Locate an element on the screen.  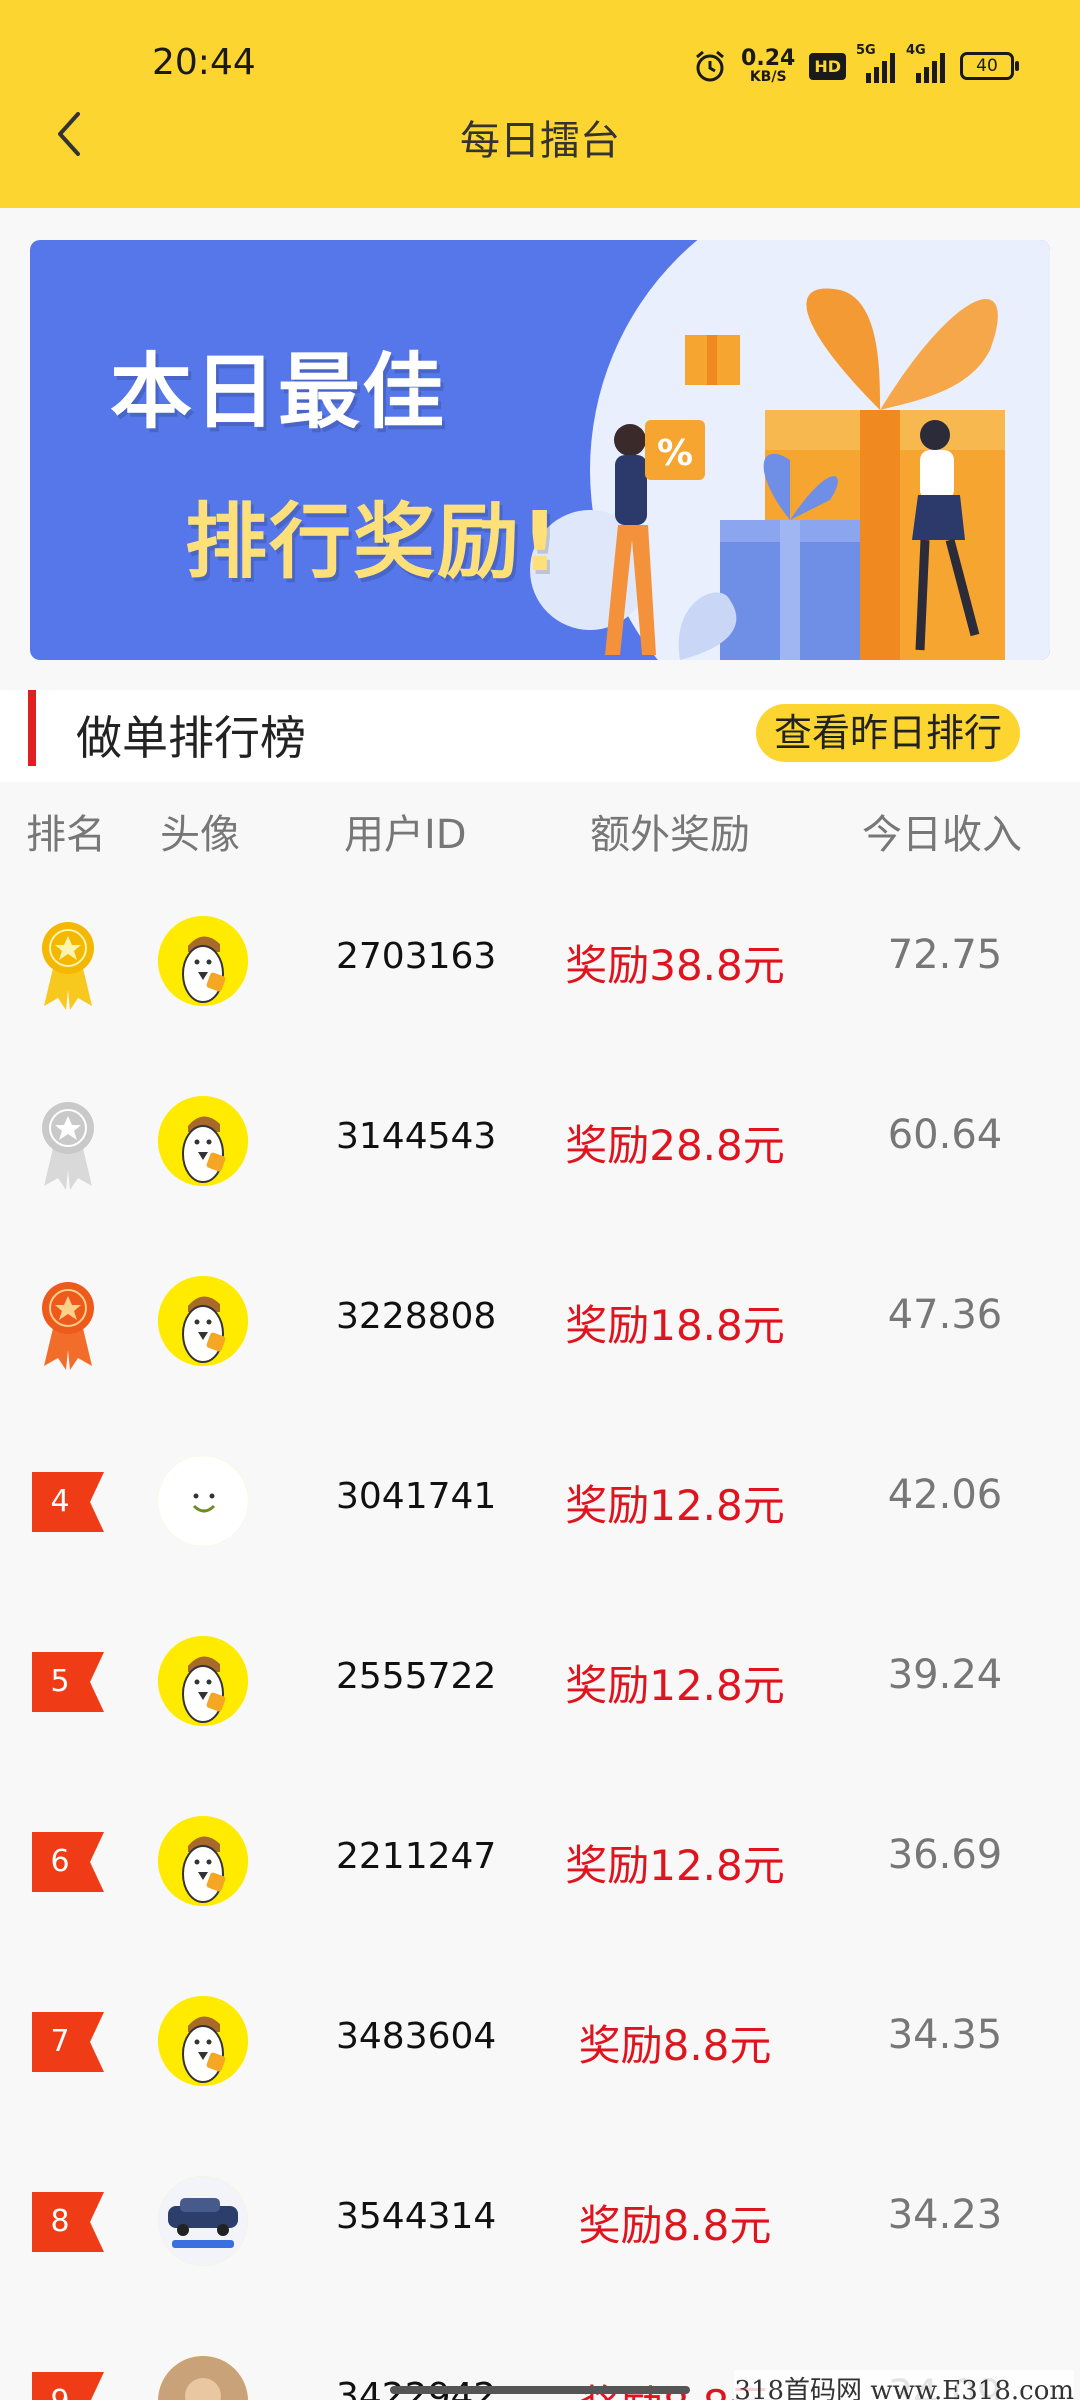
rank-flag: 4 is located at coordinates (68, 1502).